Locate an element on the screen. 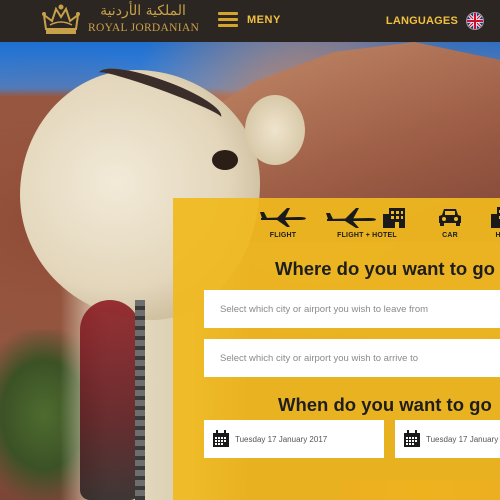 Image resolution: width=500 pixels, height=500 pixels. tab-car-label: CAR is located at coordinates (450, 235).